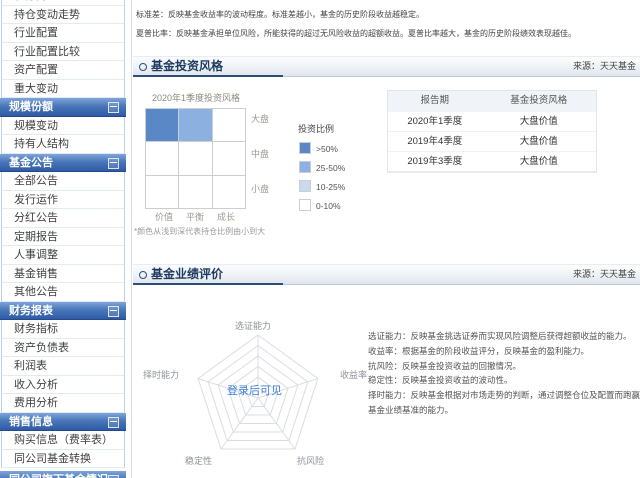 The image size is (640, 478). I want to click on style-box-col-label: 平衡, so click(195, 217).